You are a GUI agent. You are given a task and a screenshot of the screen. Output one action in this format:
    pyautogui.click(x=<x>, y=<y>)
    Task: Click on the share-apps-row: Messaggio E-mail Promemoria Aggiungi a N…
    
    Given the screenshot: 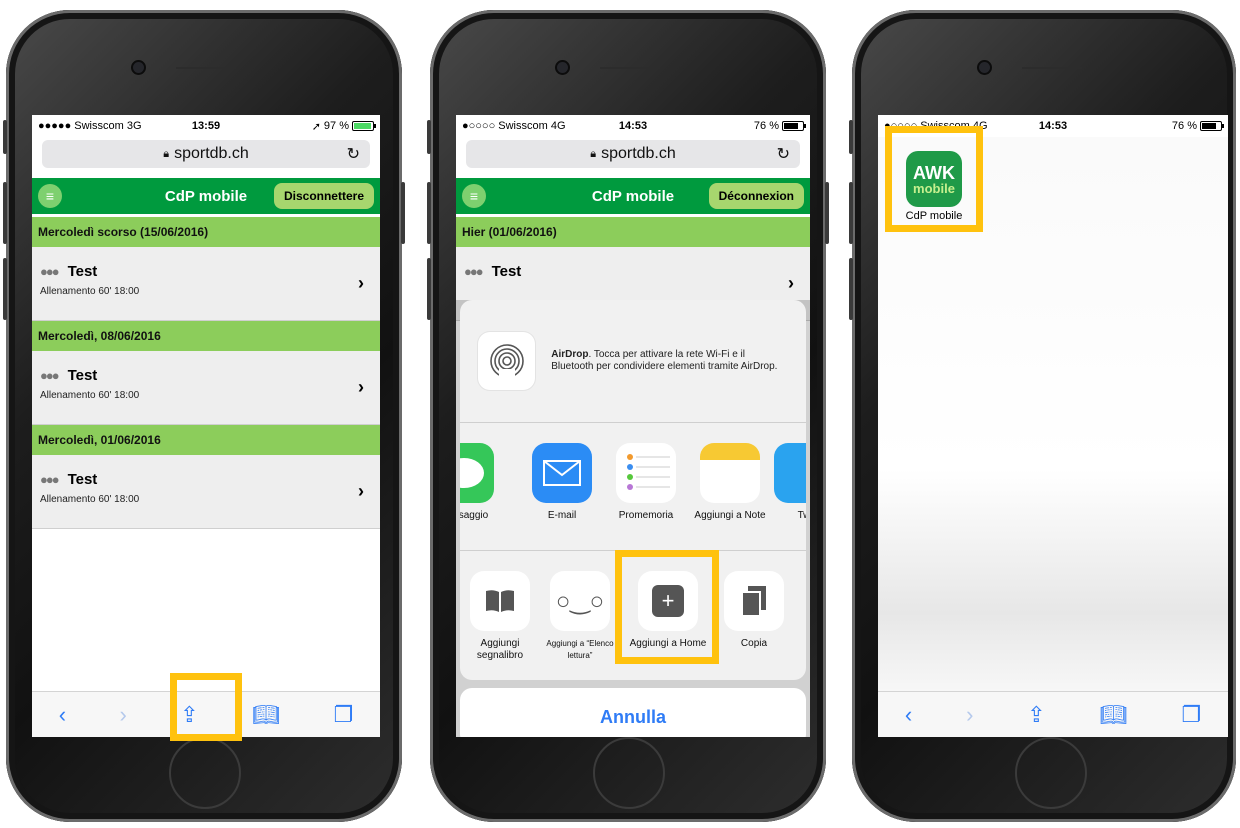 What is the action you would take?
    pyautogui.click(x=633, y=487)
    